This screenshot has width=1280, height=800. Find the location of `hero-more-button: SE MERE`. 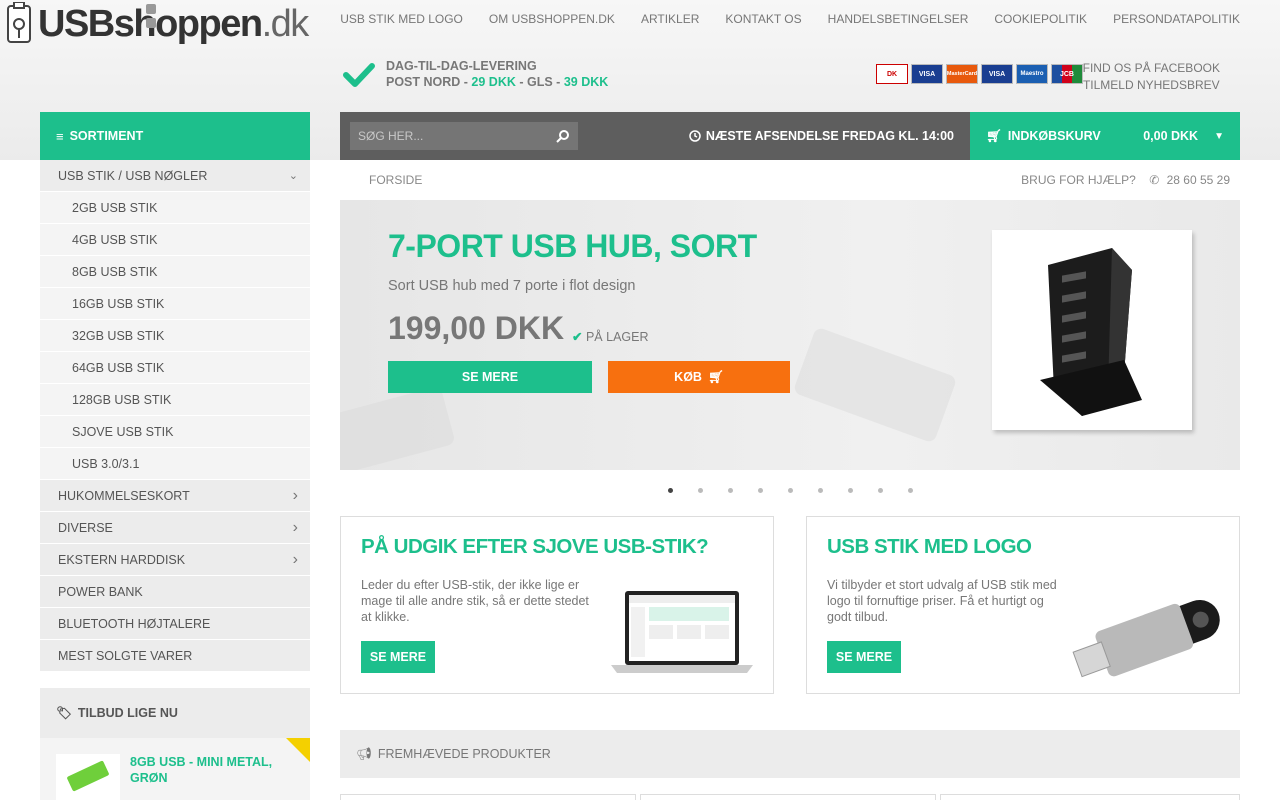

hero-more-button: SE MERE is located at coordinates (490, 377).